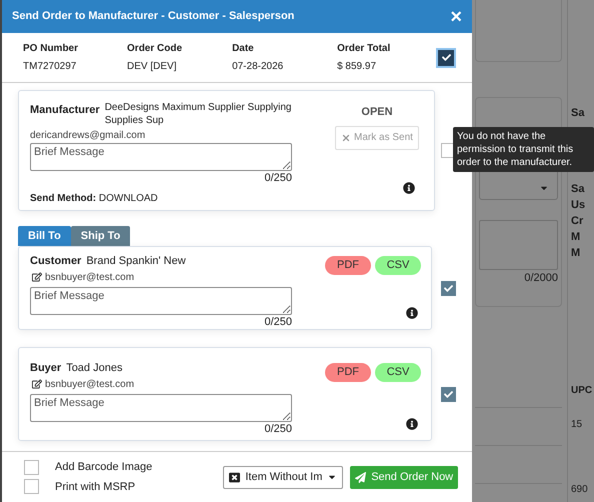 Image resolution: width=594 pixels, height=502 pixels. I want to click on close-button: ×, so click(456, 16).